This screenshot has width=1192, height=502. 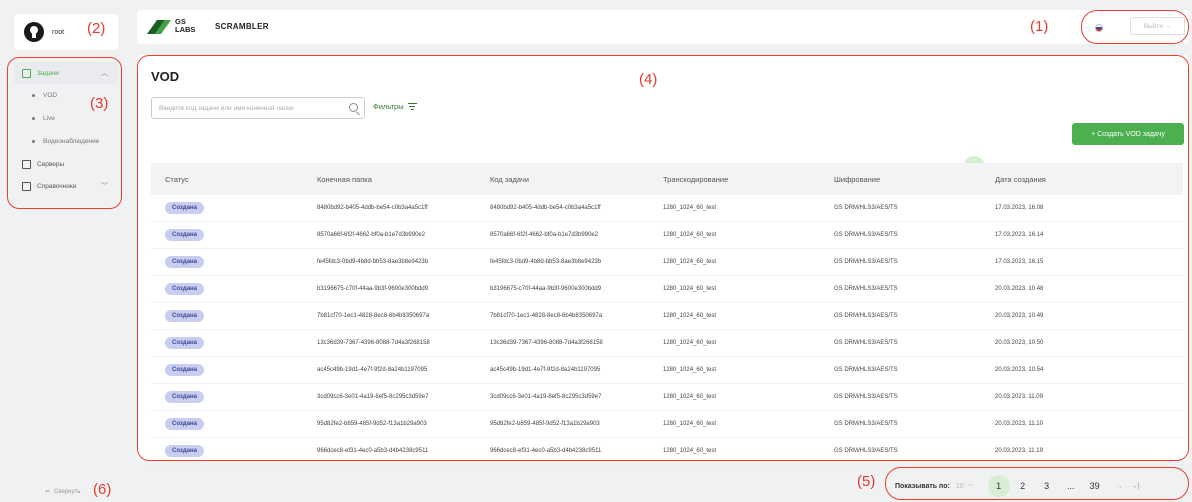 What do you see at coordinates (50, 95) in the screenshot?
I see `sidebar-item-label: VOD` at bounding box center [50, 95].